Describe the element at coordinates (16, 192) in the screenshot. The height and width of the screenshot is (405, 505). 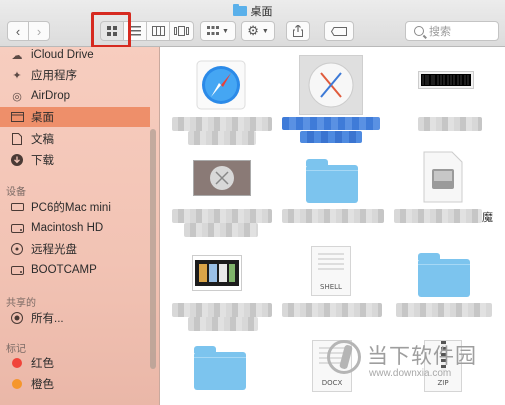
I see `sidebar-section-devices: 设备` at that location.